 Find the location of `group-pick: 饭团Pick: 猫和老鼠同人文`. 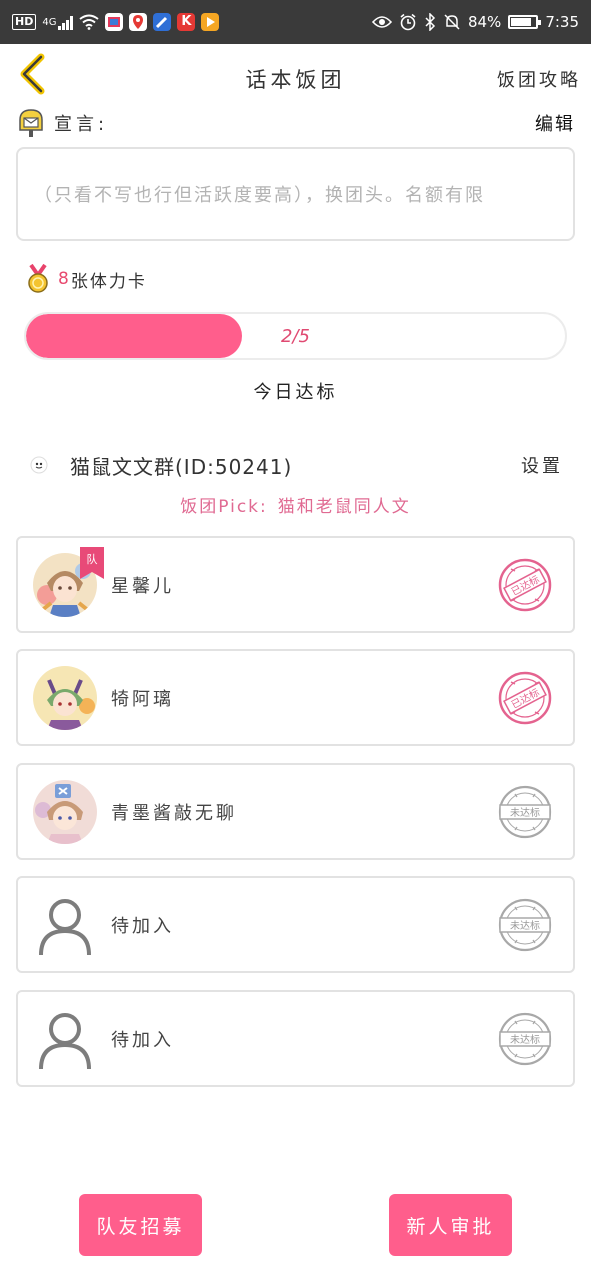

group-pick: 饭团Pick: 猫和老鼠同人文 is located at coordinates (295, 504).